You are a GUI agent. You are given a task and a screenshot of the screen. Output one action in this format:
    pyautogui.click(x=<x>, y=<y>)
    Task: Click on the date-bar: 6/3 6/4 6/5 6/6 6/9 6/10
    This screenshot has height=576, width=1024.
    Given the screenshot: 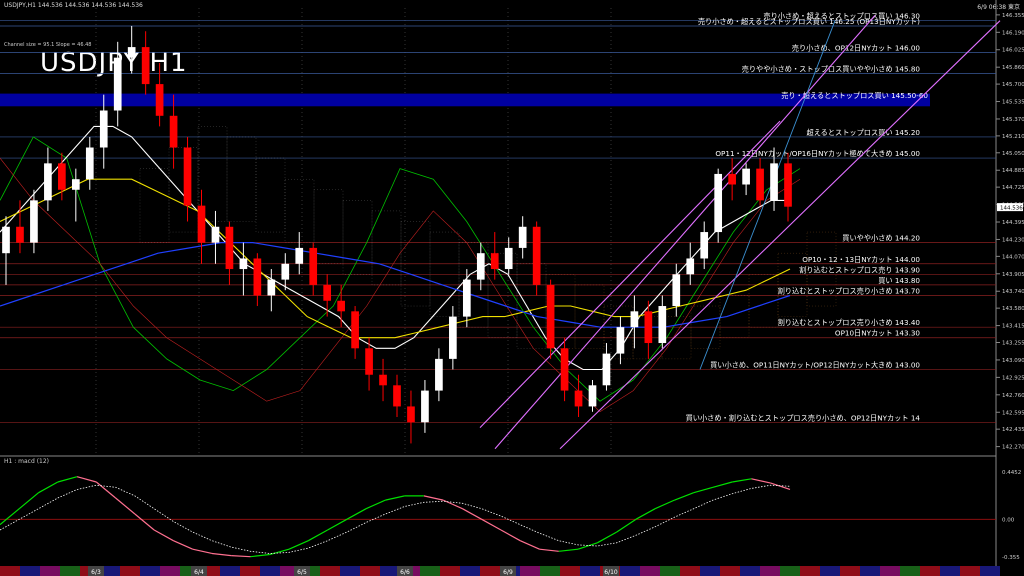 What is the action you would take?
    pyautogui.click(x=500, y=571)
    